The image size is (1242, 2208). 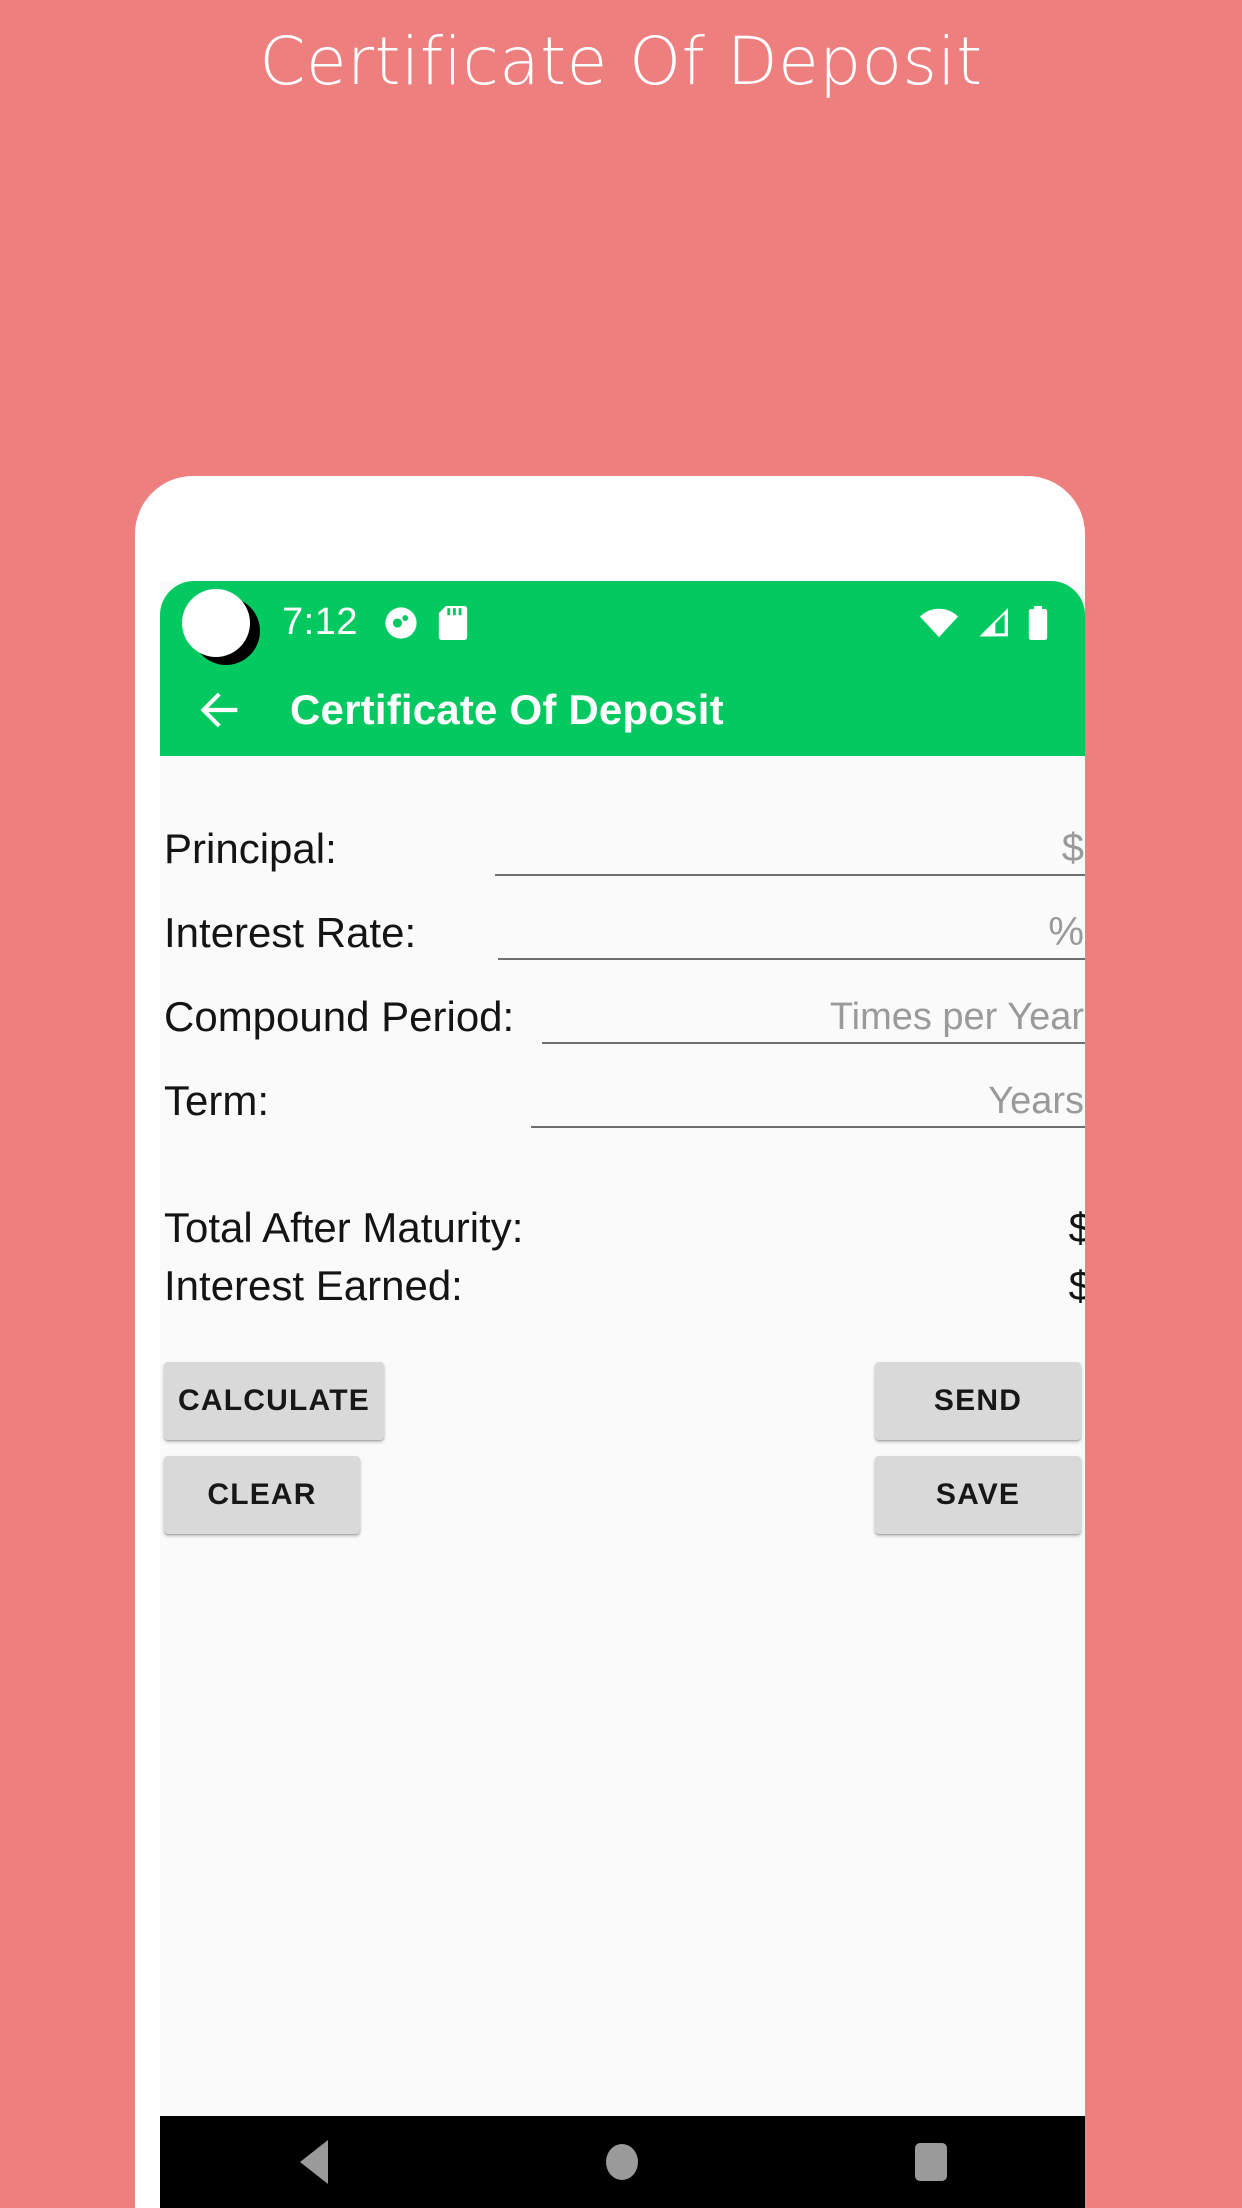 What do you see at coordinates (262, 1495) in the screenshot?
I see `clear-button: CLEAR` at bounding box center [262, 1495].